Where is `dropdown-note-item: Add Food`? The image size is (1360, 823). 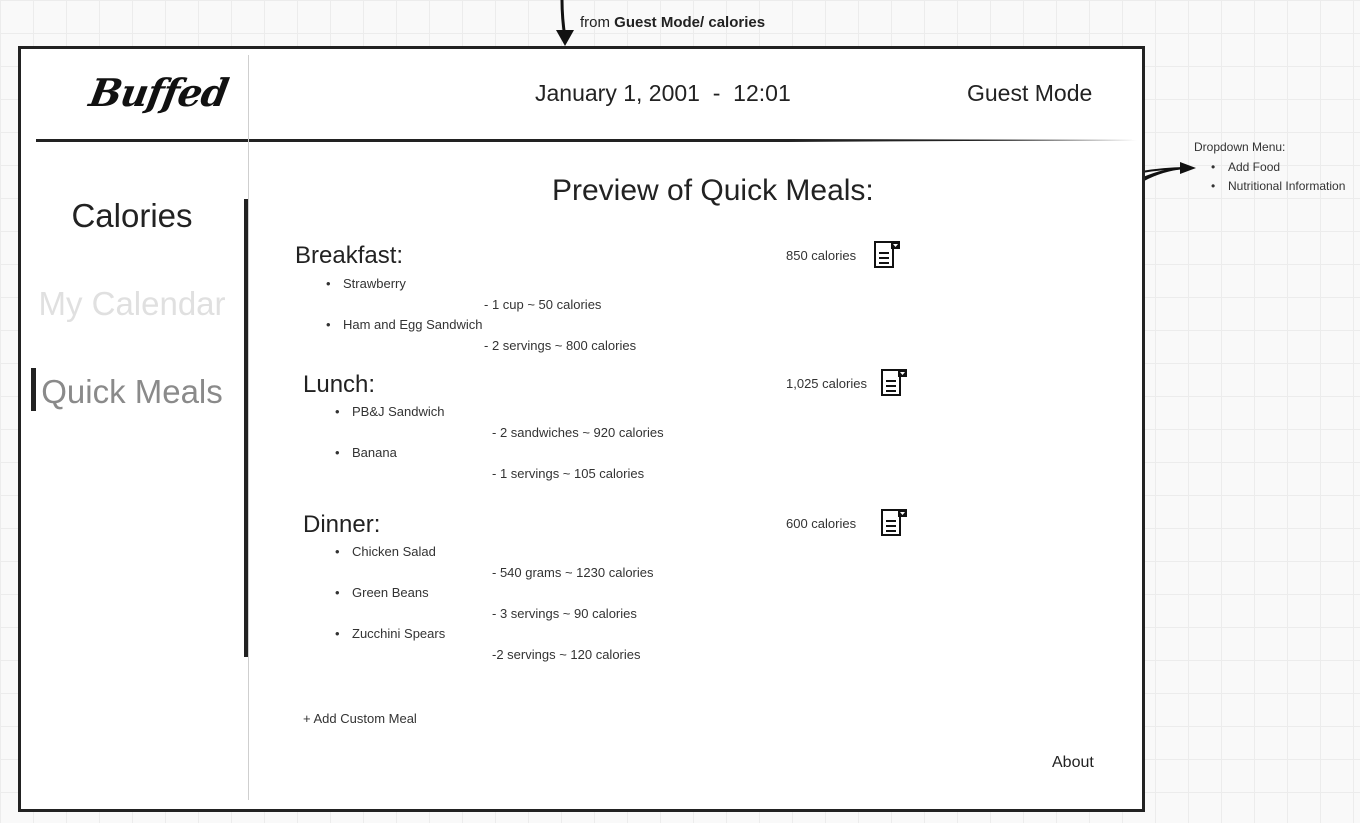 dropdown-note-item: Add Food is located at coordinates (1245, 167).